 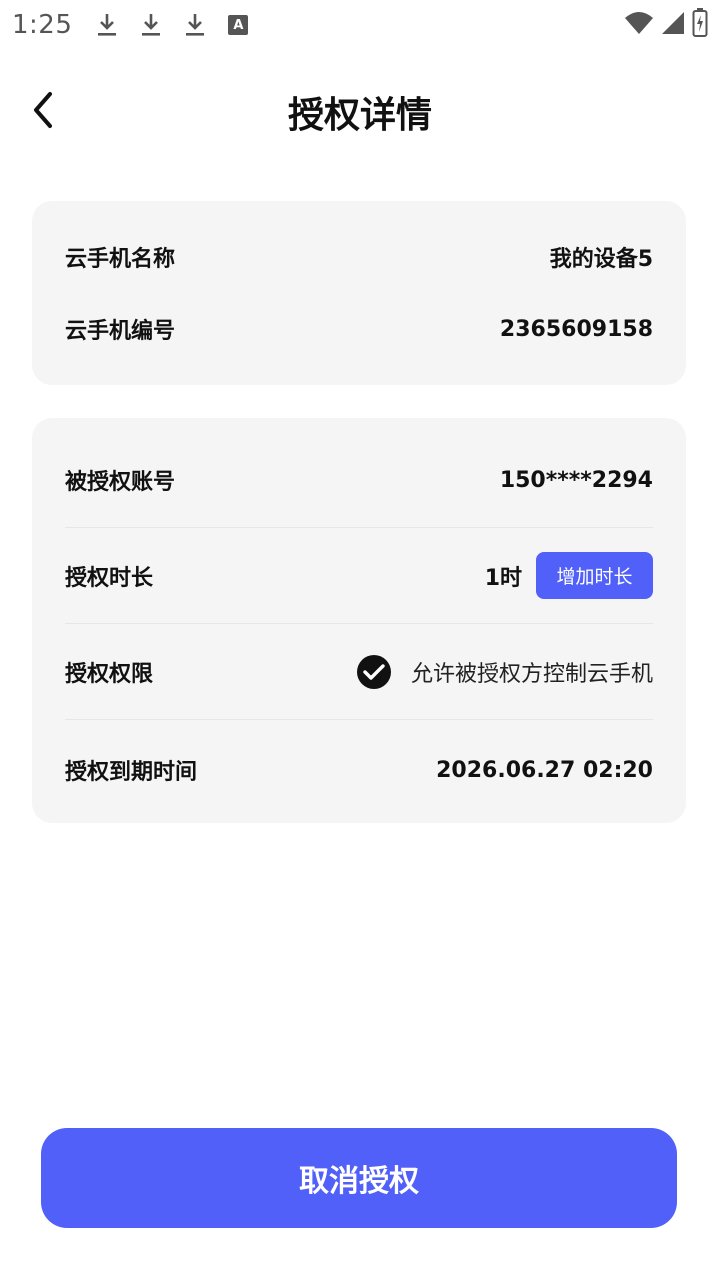 I want to click on page-title: 授权详情, so click(x=359, y=115).